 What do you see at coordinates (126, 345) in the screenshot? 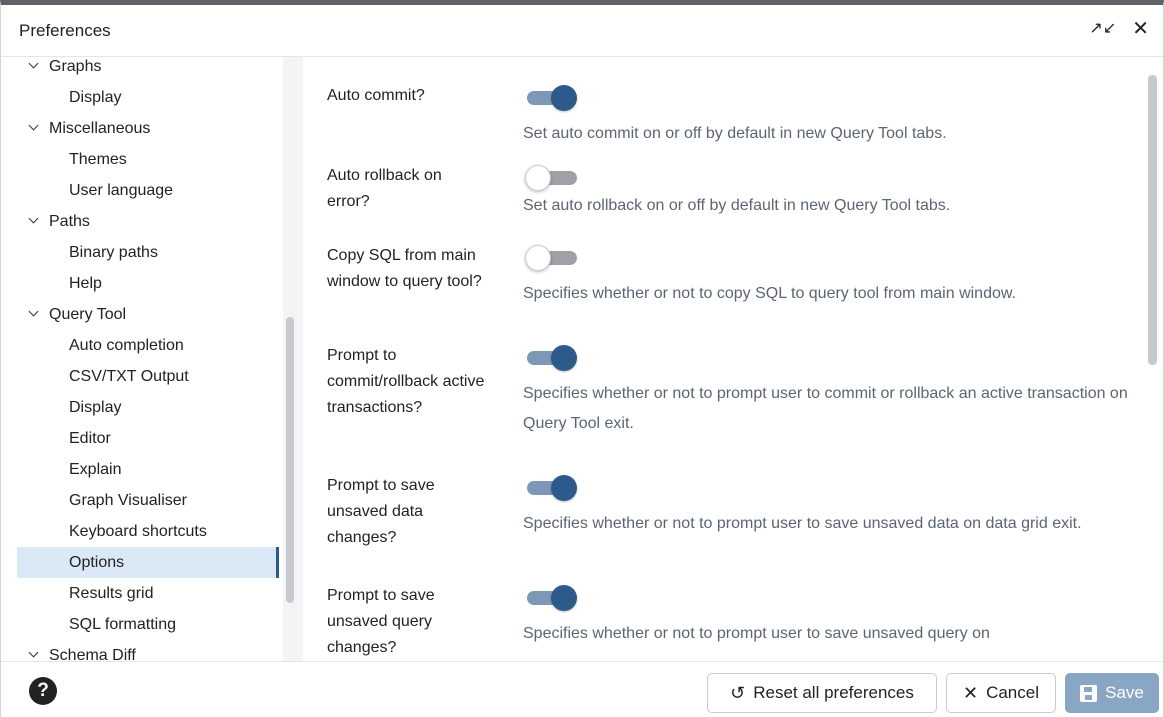
I see `tree-item-label: Auto completion` at bounding box center [126, 345].